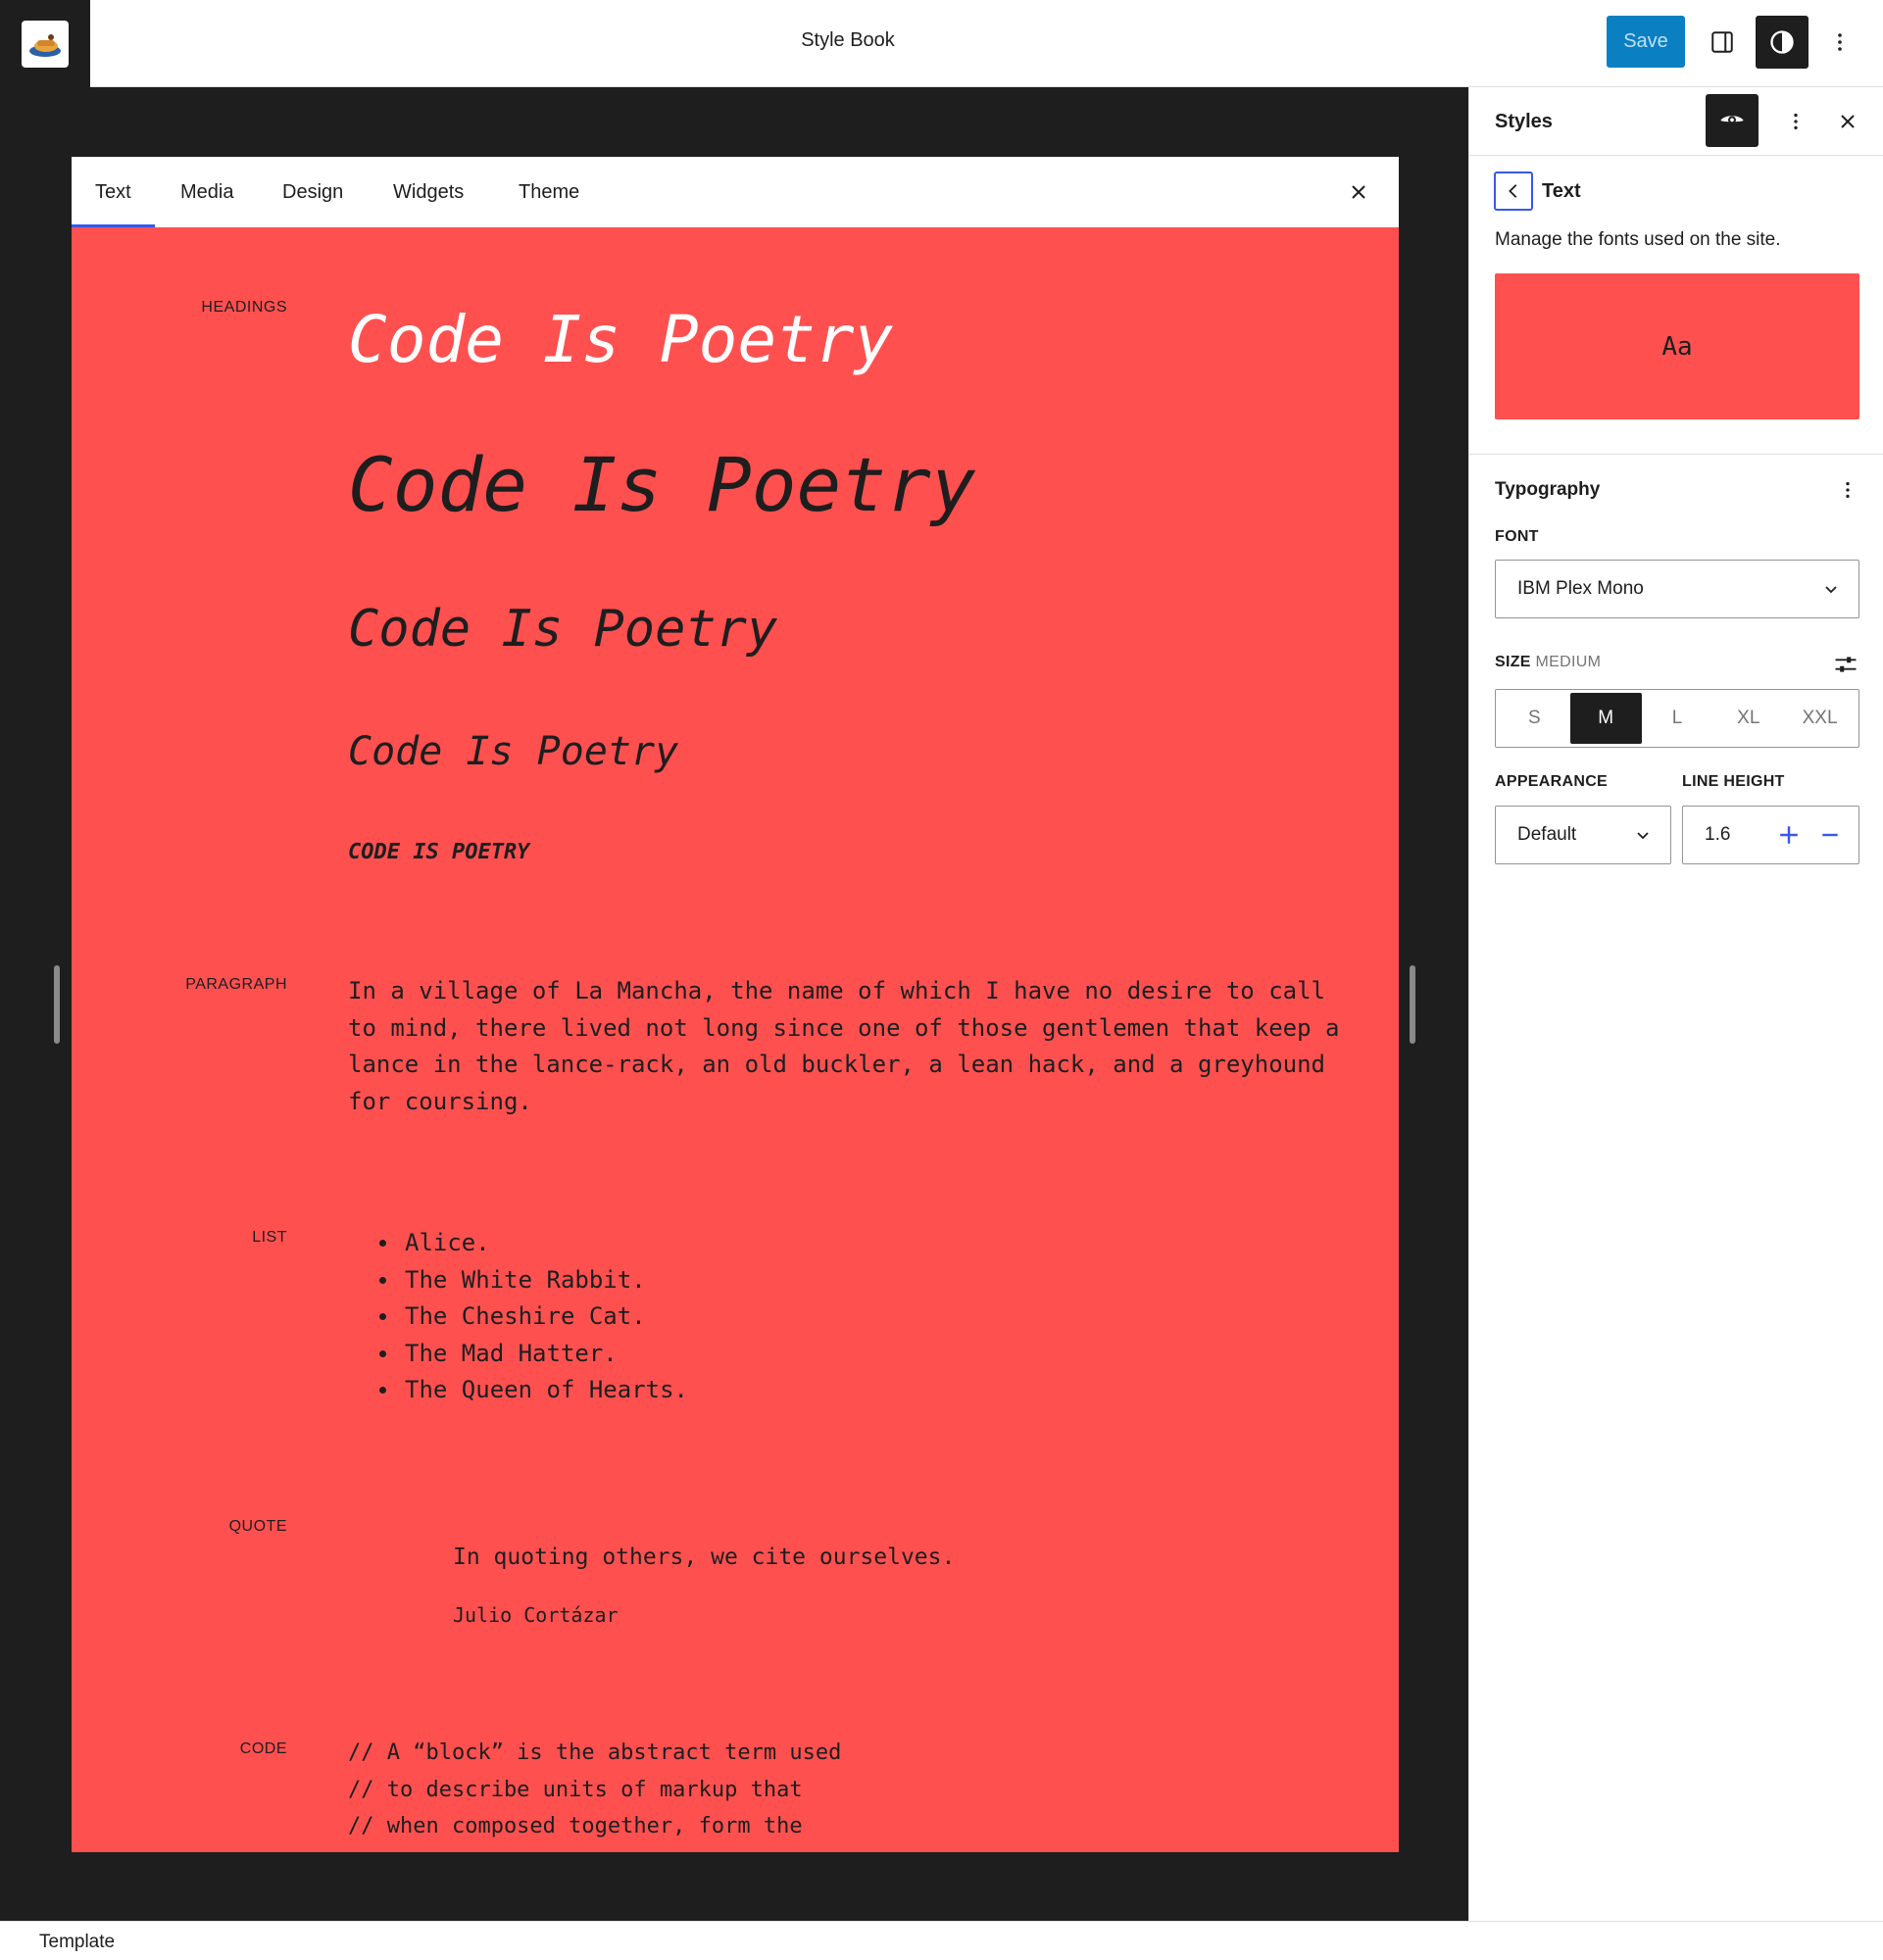 This screenshot has width=1883, height=1960. What do you see at coordinates (1677, 346) in the screenshot?
I see `typography-preview: Aa` at bounding box center [1677, 346].